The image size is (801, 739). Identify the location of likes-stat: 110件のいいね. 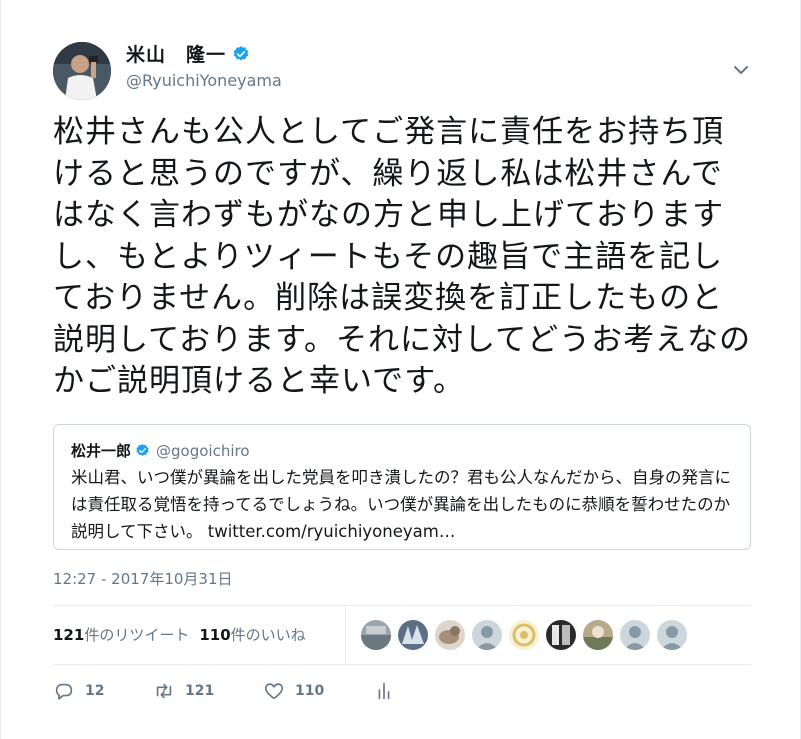
(252, 634).